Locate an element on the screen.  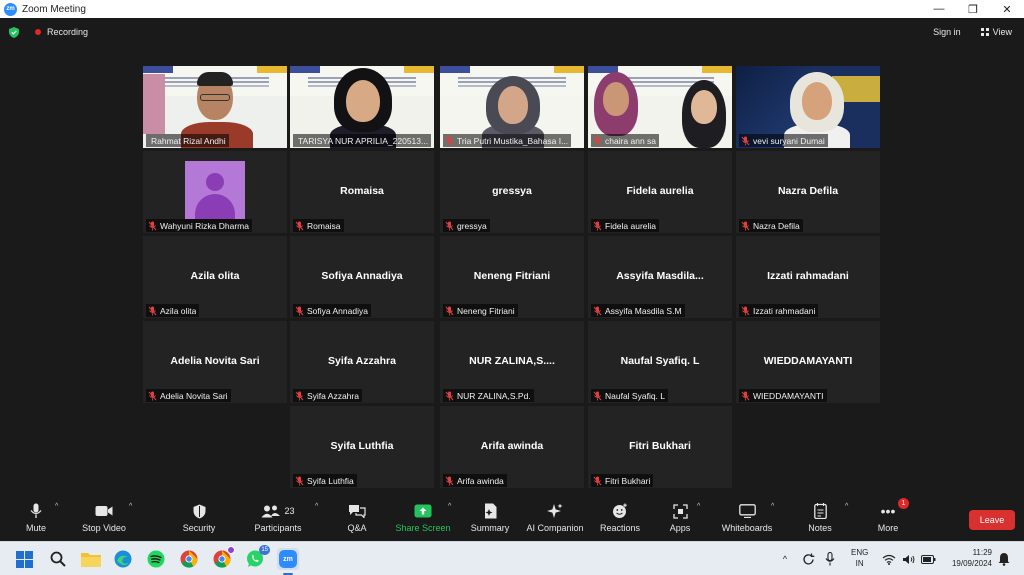
participant-center-name: Syifa Luthfia is located at coordinates (362, 446).